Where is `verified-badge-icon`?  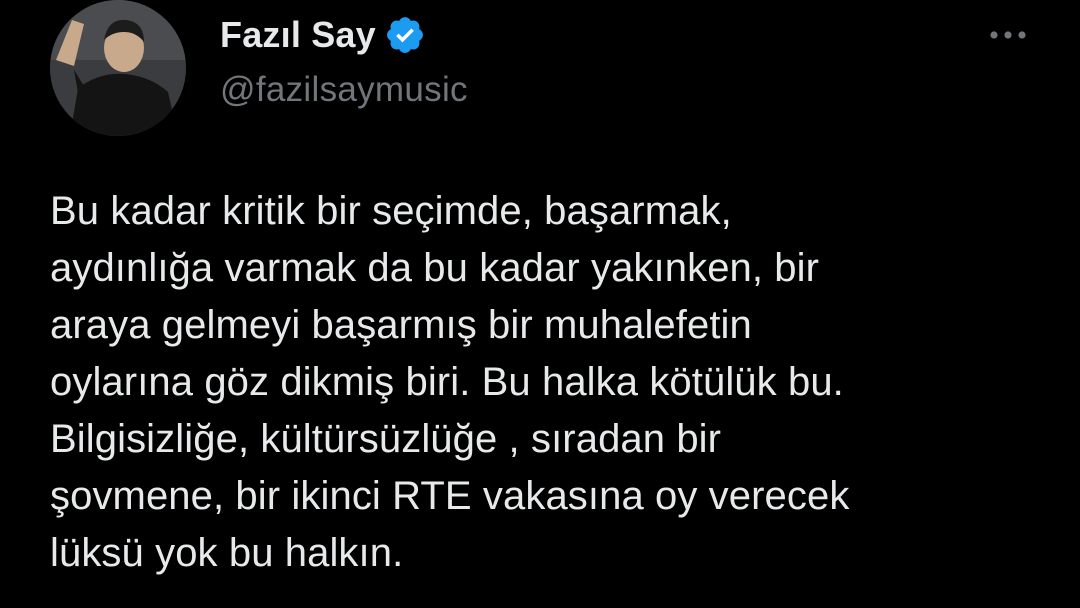 verified-badge-icon is located at coordinates (405, 35).